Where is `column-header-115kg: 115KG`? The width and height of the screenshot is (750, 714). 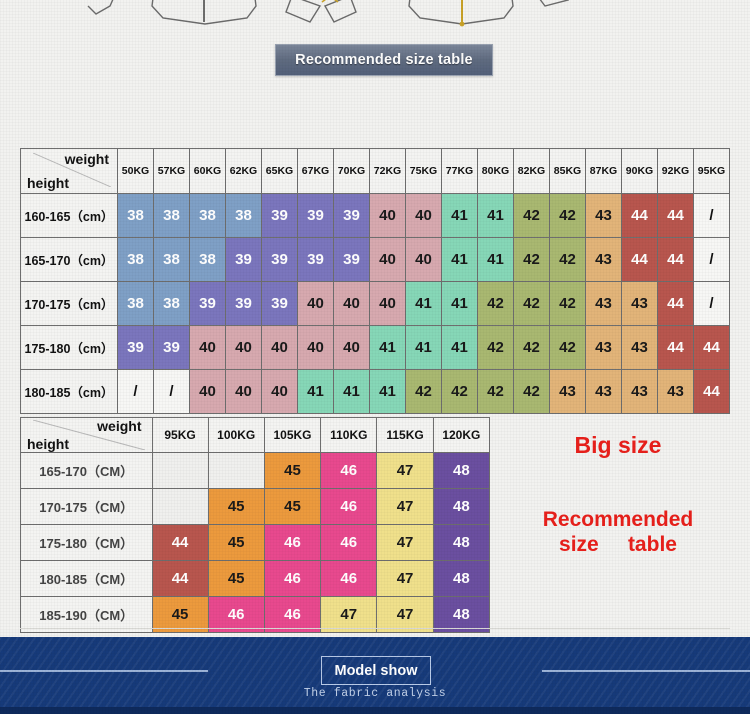
column-header-115kg: 115KG is located at coordinates (405, 435).